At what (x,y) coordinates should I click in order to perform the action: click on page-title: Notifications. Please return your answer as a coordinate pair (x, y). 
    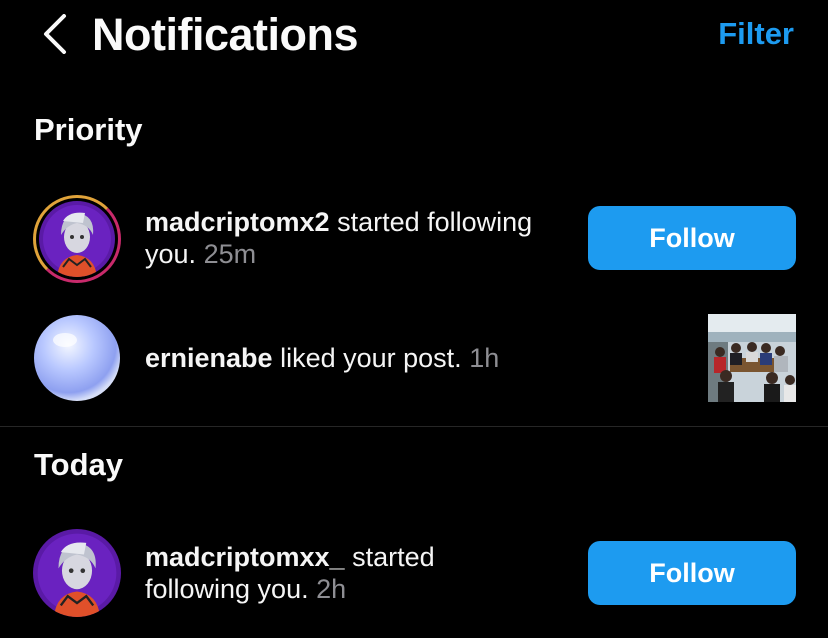
    Looking at the image, I should click on (225, 34).